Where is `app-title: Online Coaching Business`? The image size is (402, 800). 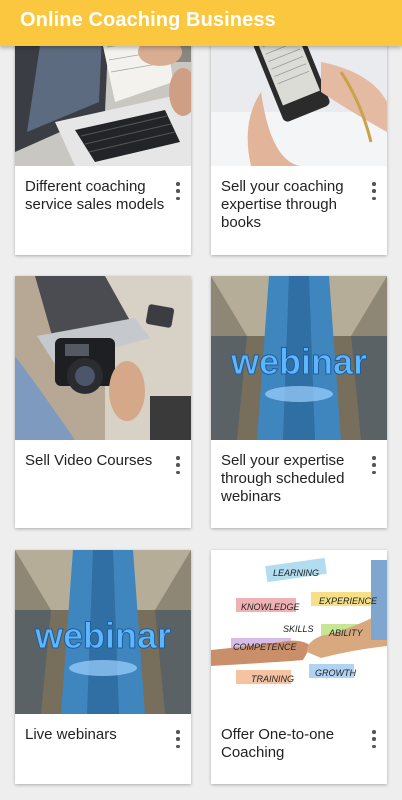 app-title: Online Coaching Business is located at coordinates (148, 20).